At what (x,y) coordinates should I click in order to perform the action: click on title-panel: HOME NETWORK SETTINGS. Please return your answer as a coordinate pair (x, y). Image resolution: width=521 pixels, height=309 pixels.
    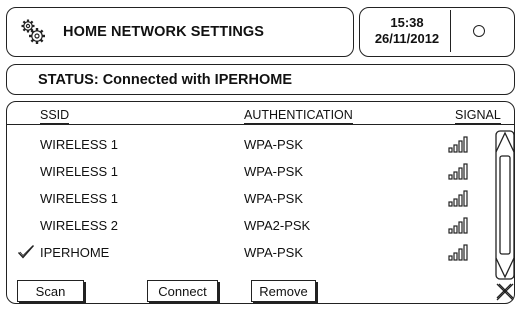
    Looking at the image, I should click on (180, 32).